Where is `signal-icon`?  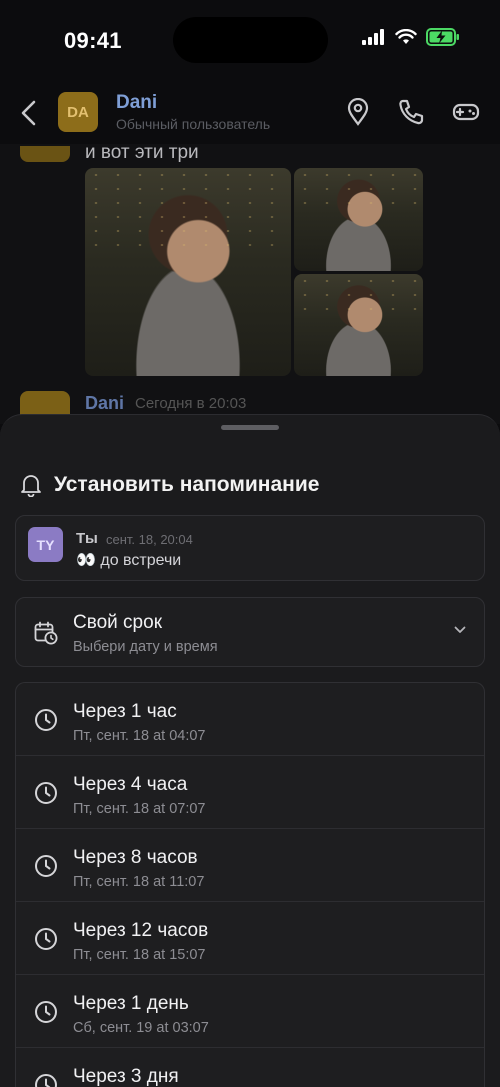 signal-icon is located at coordinates (373, 37).